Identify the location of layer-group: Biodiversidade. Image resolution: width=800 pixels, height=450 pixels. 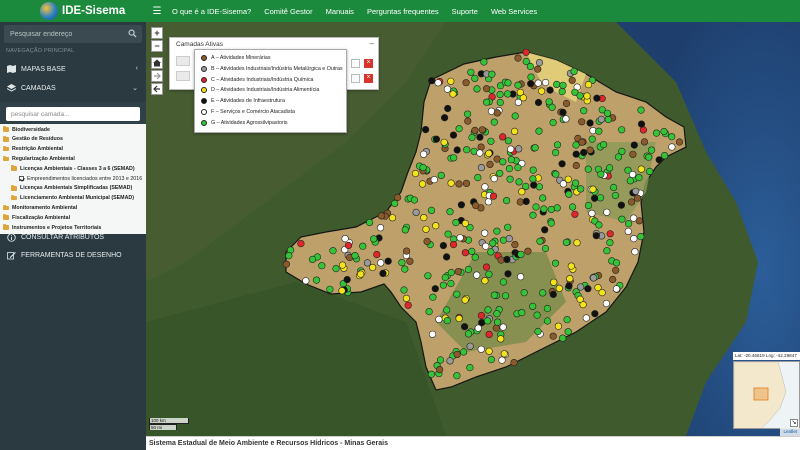
(26, 129).